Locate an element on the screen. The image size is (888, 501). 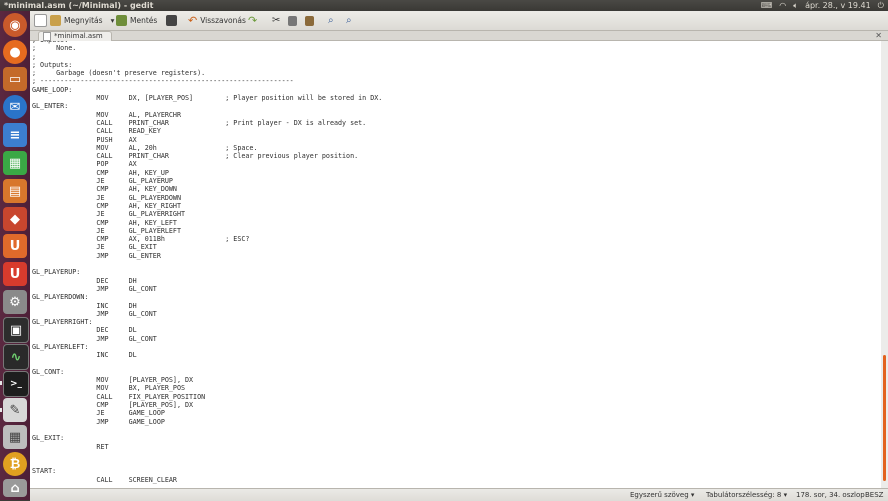
code-line: JE GL_PLAYERUP is located at coordinates (456, 181).